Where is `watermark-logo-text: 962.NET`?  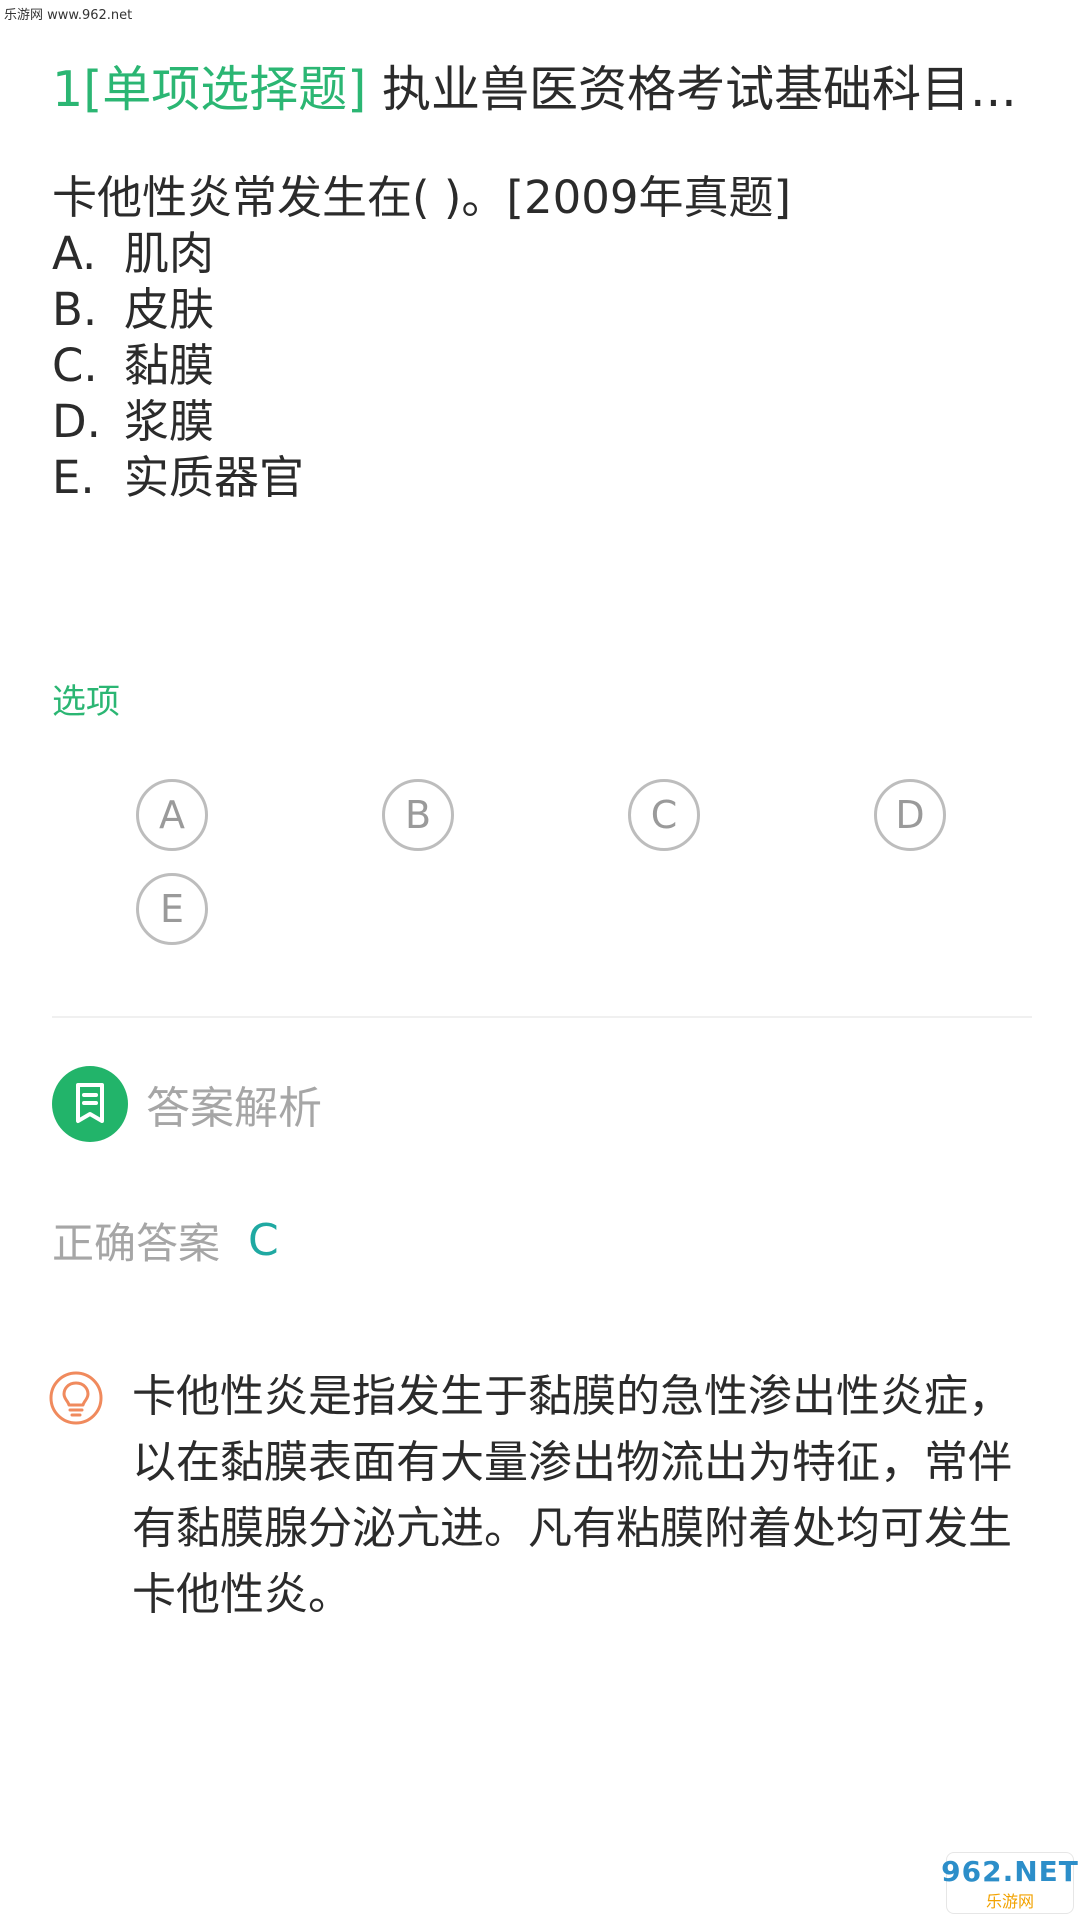 watermark-logo-text: 962.NET is located at coordinates (1010, 1871).